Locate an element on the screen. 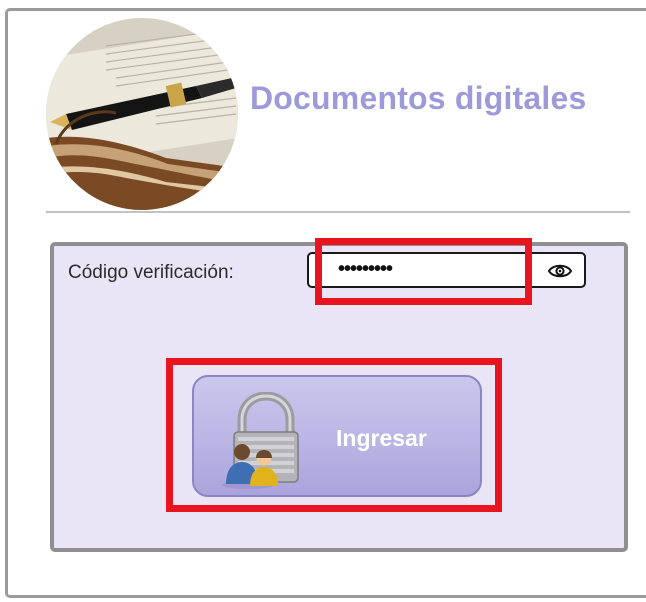 This screenshot has height=602, width=646. eye-icon is located at coordinates (560, 271).